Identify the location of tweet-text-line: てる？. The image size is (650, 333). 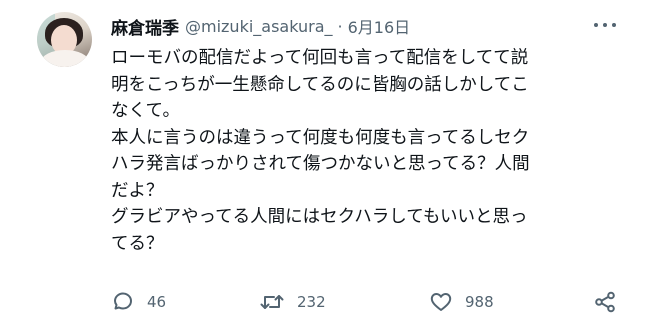
(137, 243).